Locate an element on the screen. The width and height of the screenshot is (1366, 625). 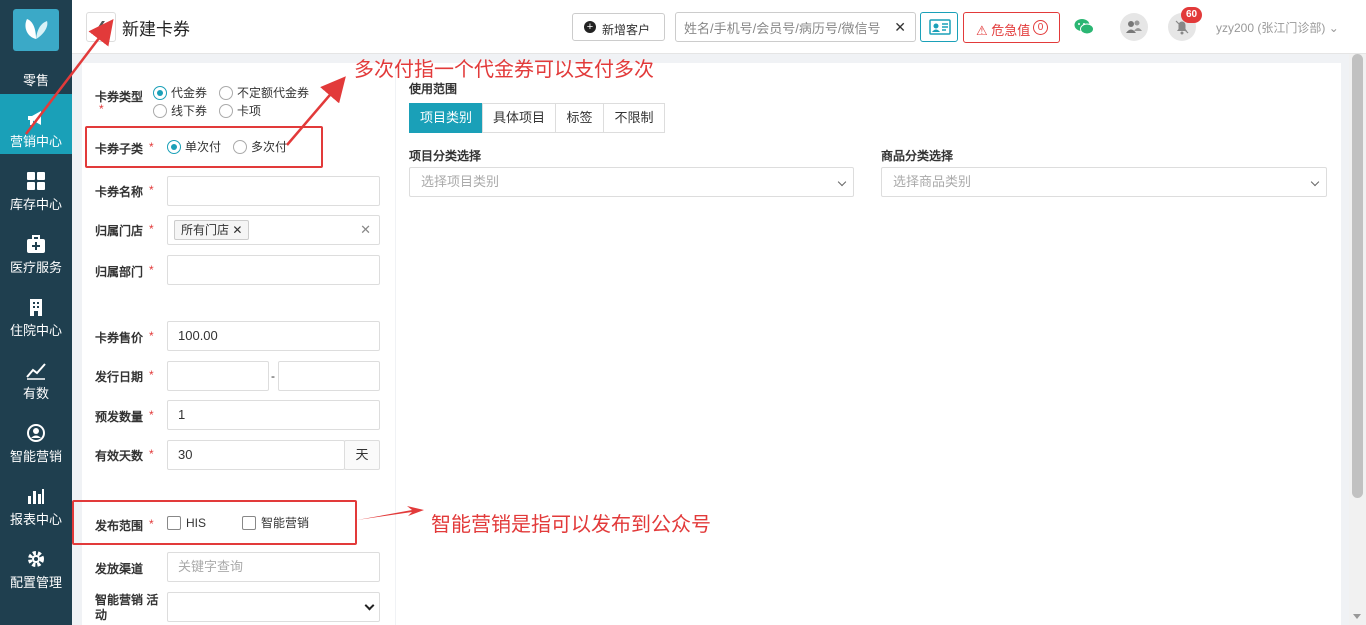
arrow-to-title is located at coordinates (69, 77).